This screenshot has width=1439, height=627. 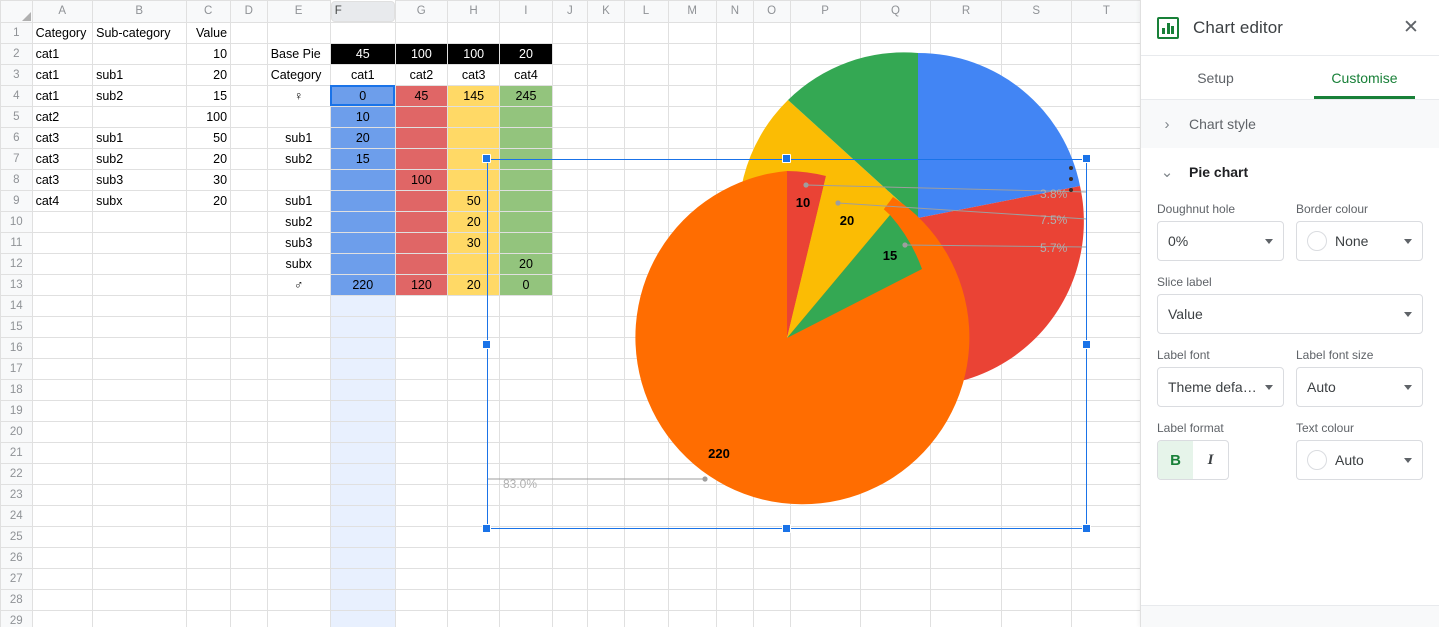 What do you see at coordinates (966, 32) in the screenshot?
I see `cell-R1` at bounding box center [966, 32].